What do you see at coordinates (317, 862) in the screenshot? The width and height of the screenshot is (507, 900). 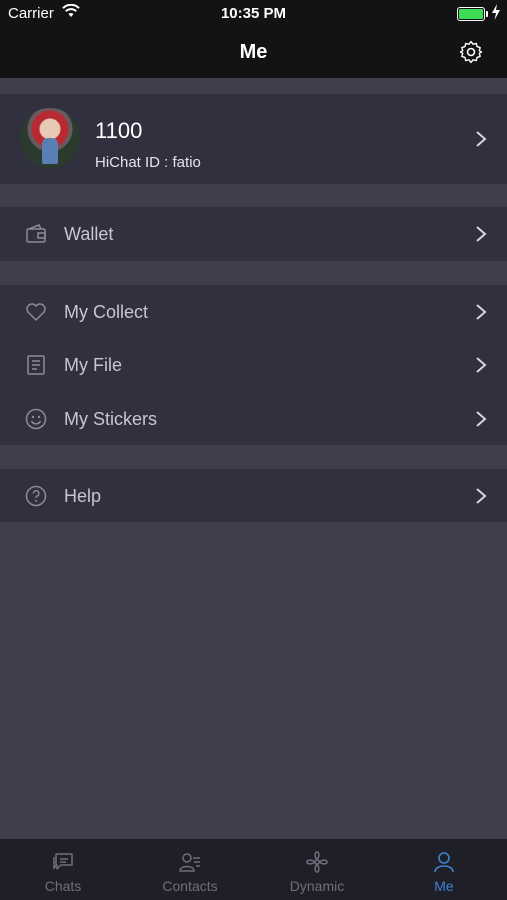 I see `flower-icon` at bounding box center [317, 862].